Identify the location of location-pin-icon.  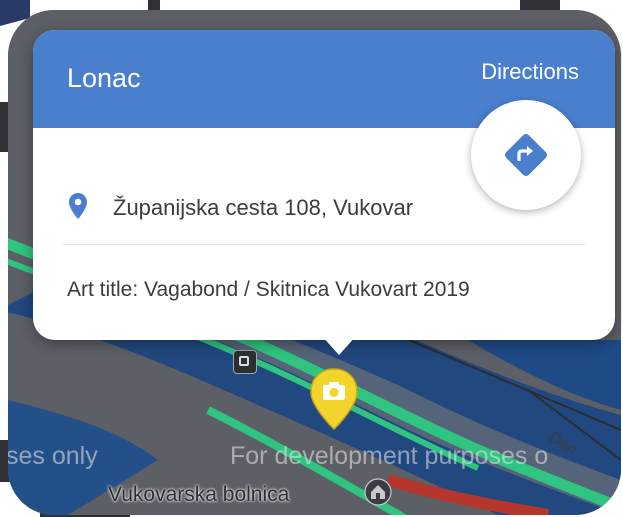
(78, 206).